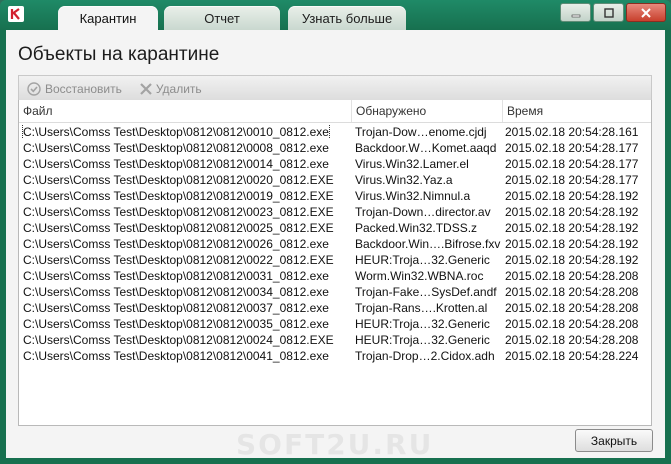 Image resolution: width=671 pixels, height=464 pixels. I want to click on cell-detected: Backdoor.W…Komet.aaqd, so click(426, 148).